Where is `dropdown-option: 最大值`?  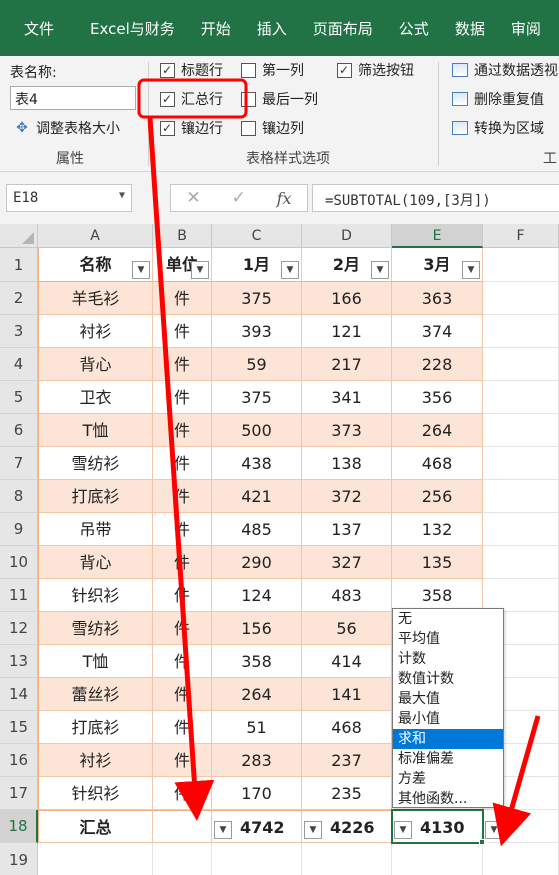
dropdown-option: 最大值 is located at coordinates (448, 699).